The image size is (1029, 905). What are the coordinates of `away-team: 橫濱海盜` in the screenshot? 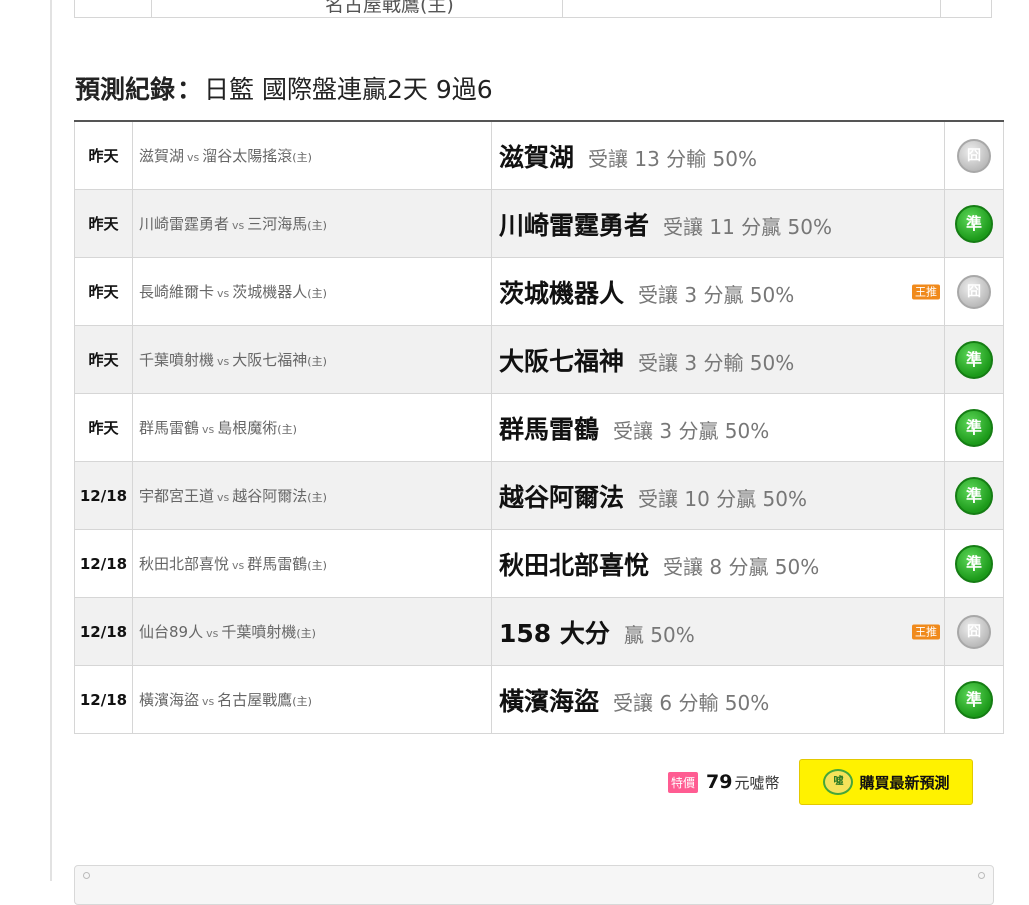 It's located at (169, 700).